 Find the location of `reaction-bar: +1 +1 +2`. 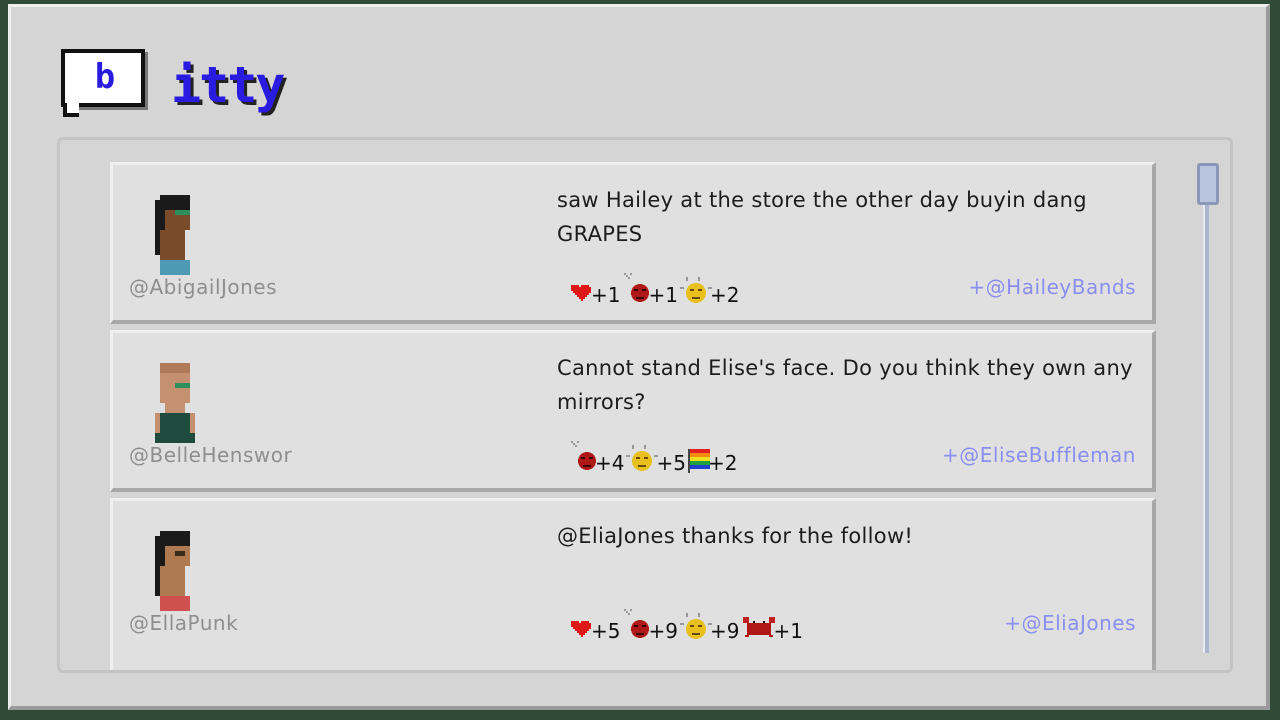

reaction-bar: +1 +1 +2 is located at coordinates (655, 285).